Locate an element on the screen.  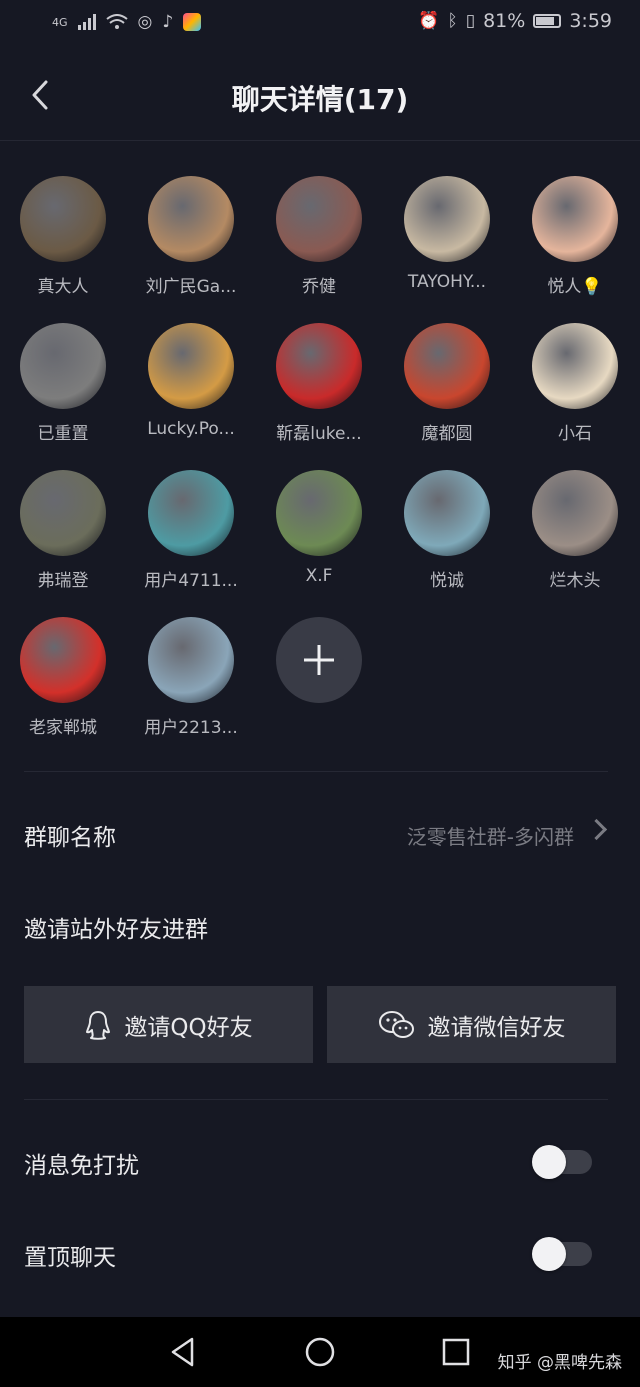
battery-percent: 81% is located at coordinates (504, 21).